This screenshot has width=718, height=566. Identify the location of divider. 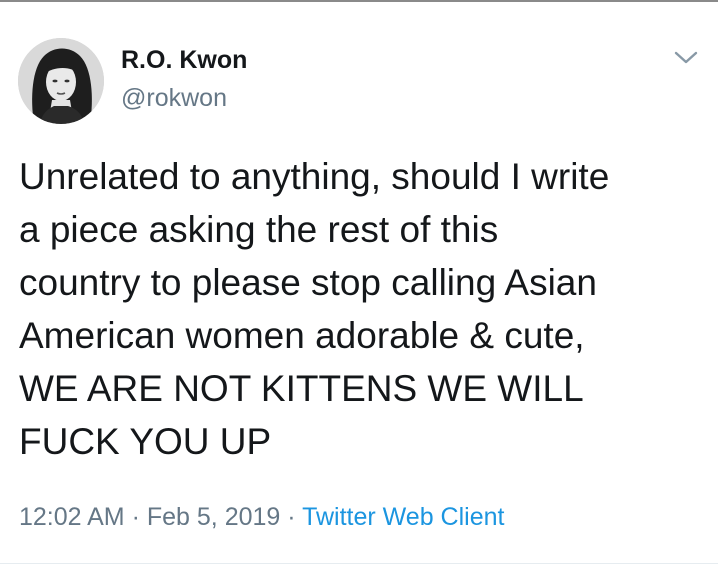
(359, 563).